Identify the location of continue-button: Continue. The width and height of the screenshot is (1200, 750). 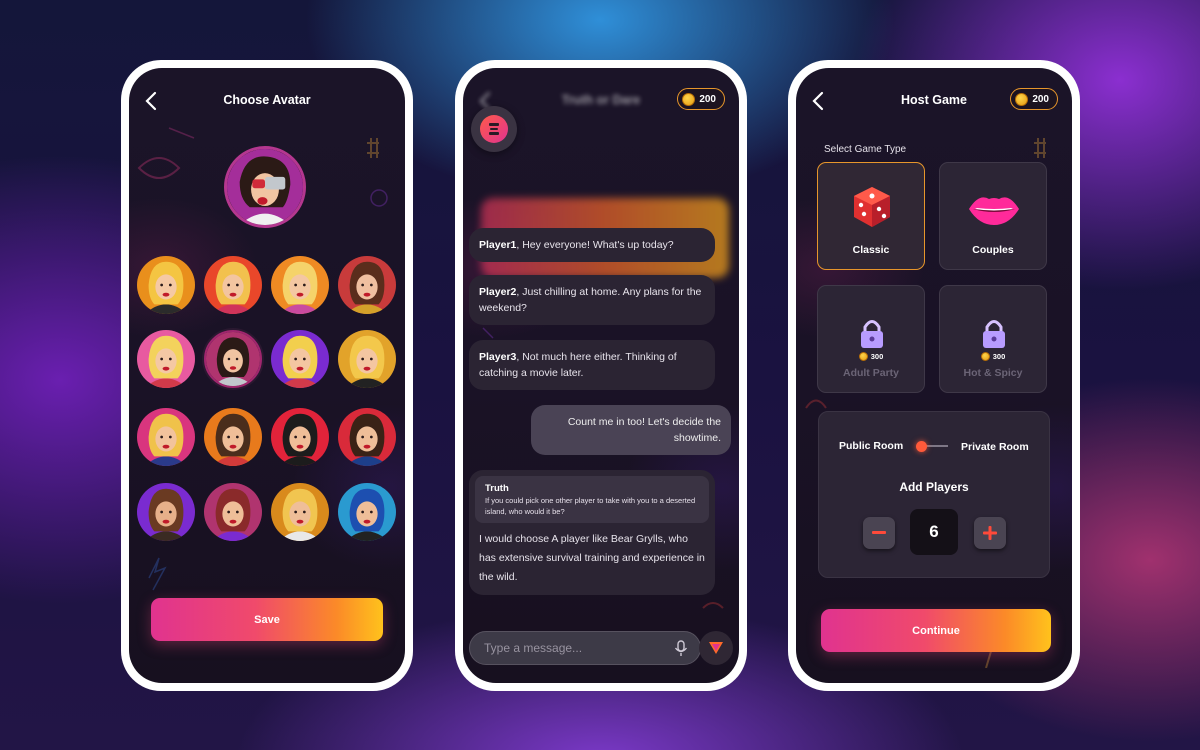
(936, 630).